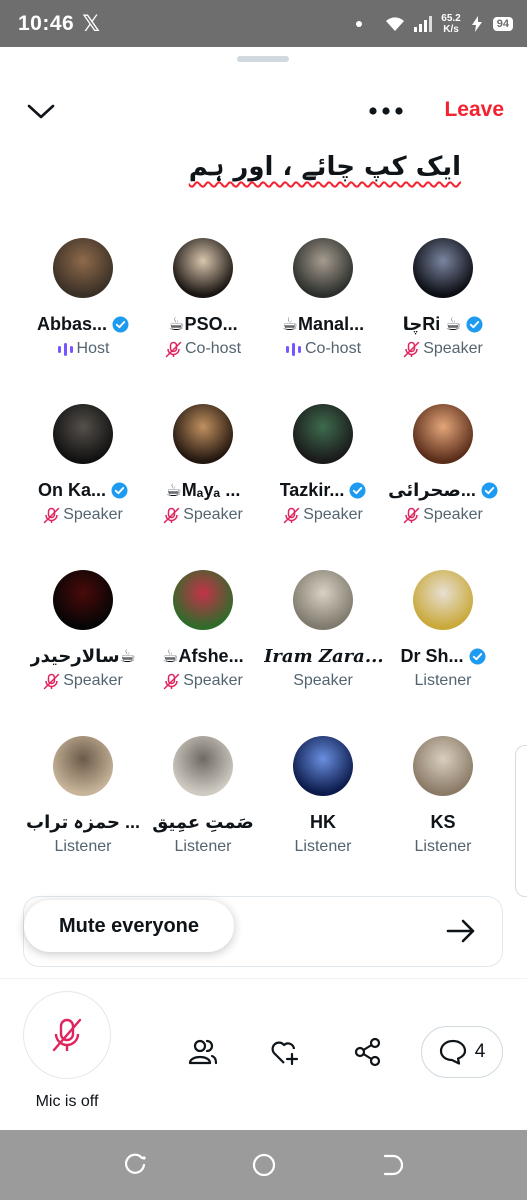  I want to click on wifi-icon, so click(395, 23).